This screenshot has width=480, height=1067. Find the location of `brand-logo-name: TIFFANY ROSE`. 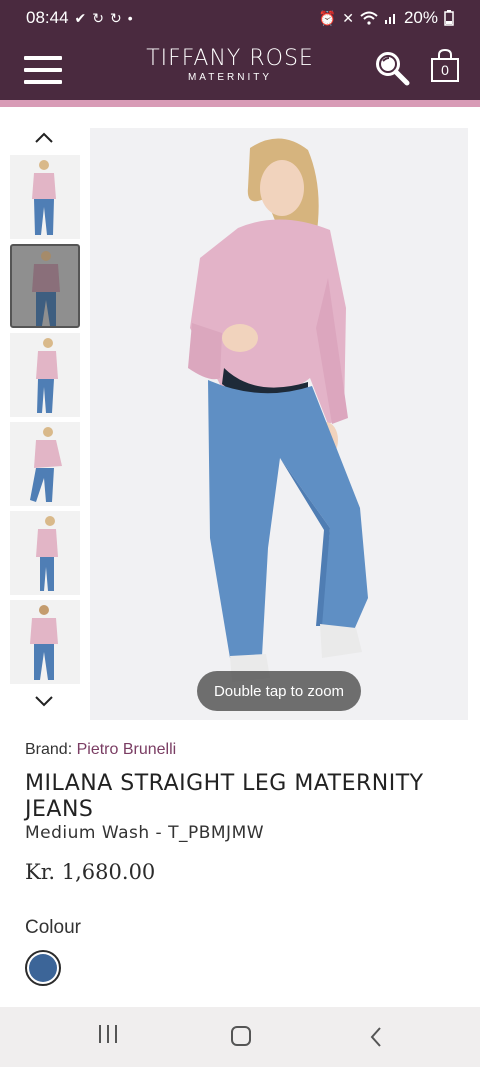

brand-logo-name: TIFFANY ROSE is located at coordinates (230, 58).